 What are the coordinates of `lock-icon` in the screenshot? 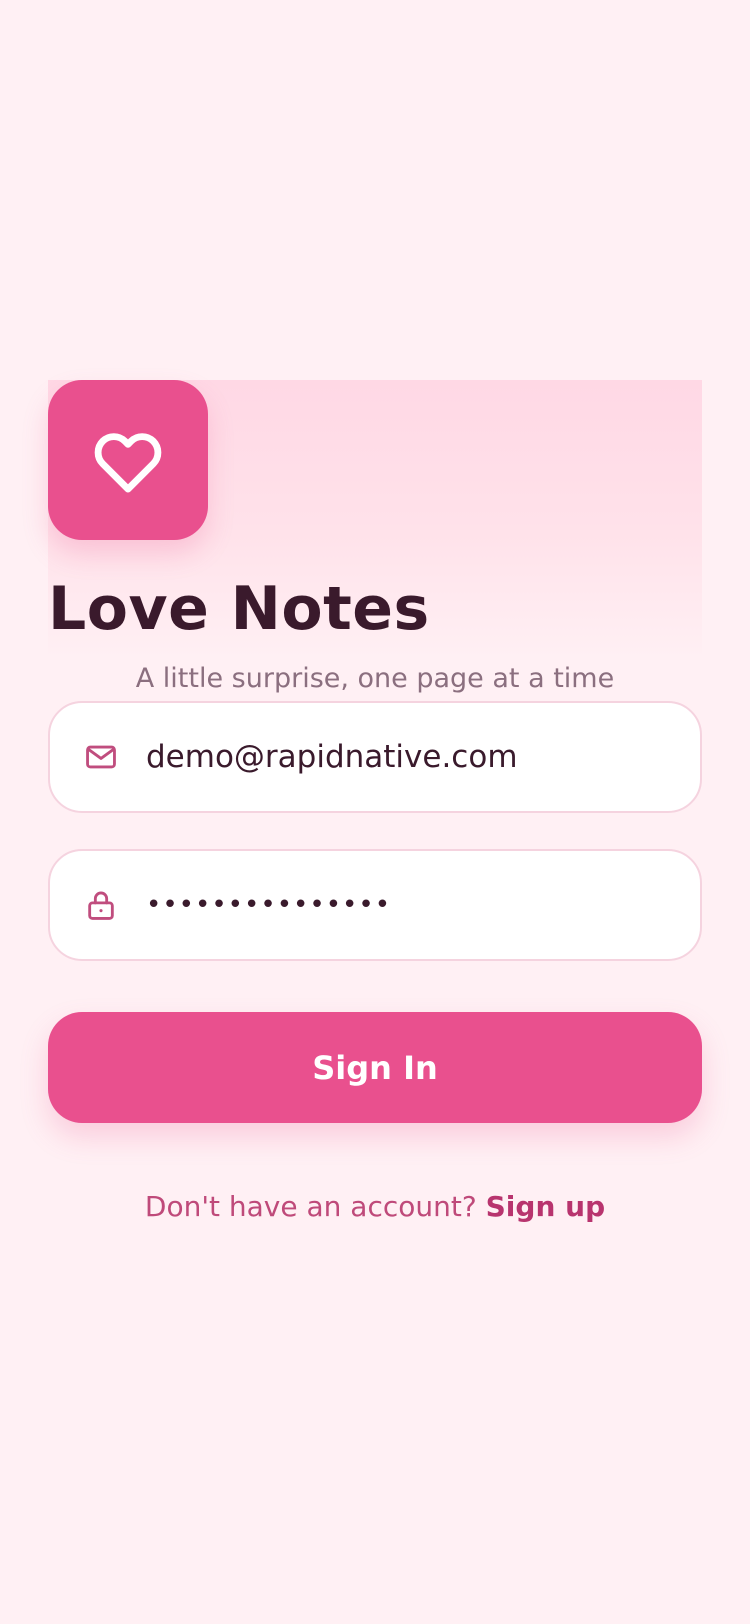 It's located at (101, 905).